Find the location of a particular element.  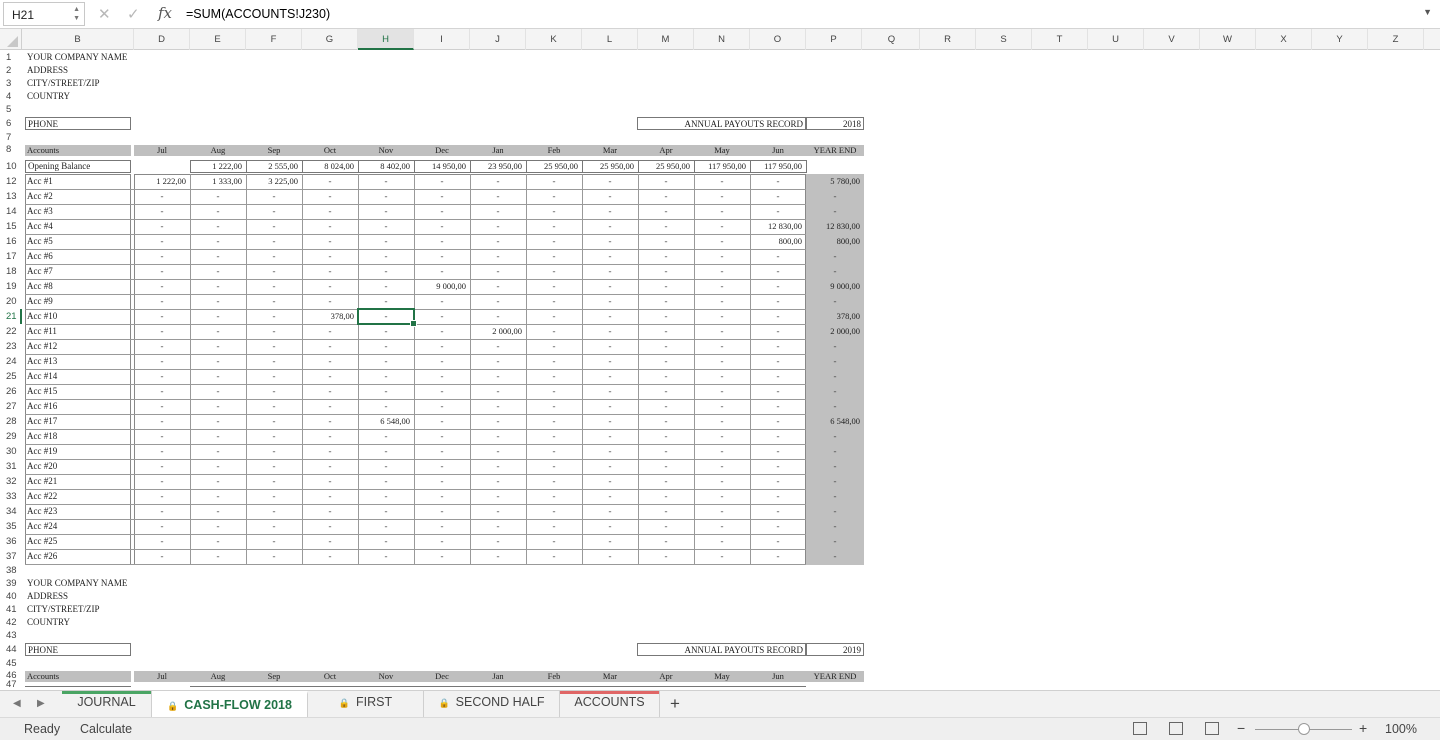

row-header-38: 38 is located at coordinates (11, 570).